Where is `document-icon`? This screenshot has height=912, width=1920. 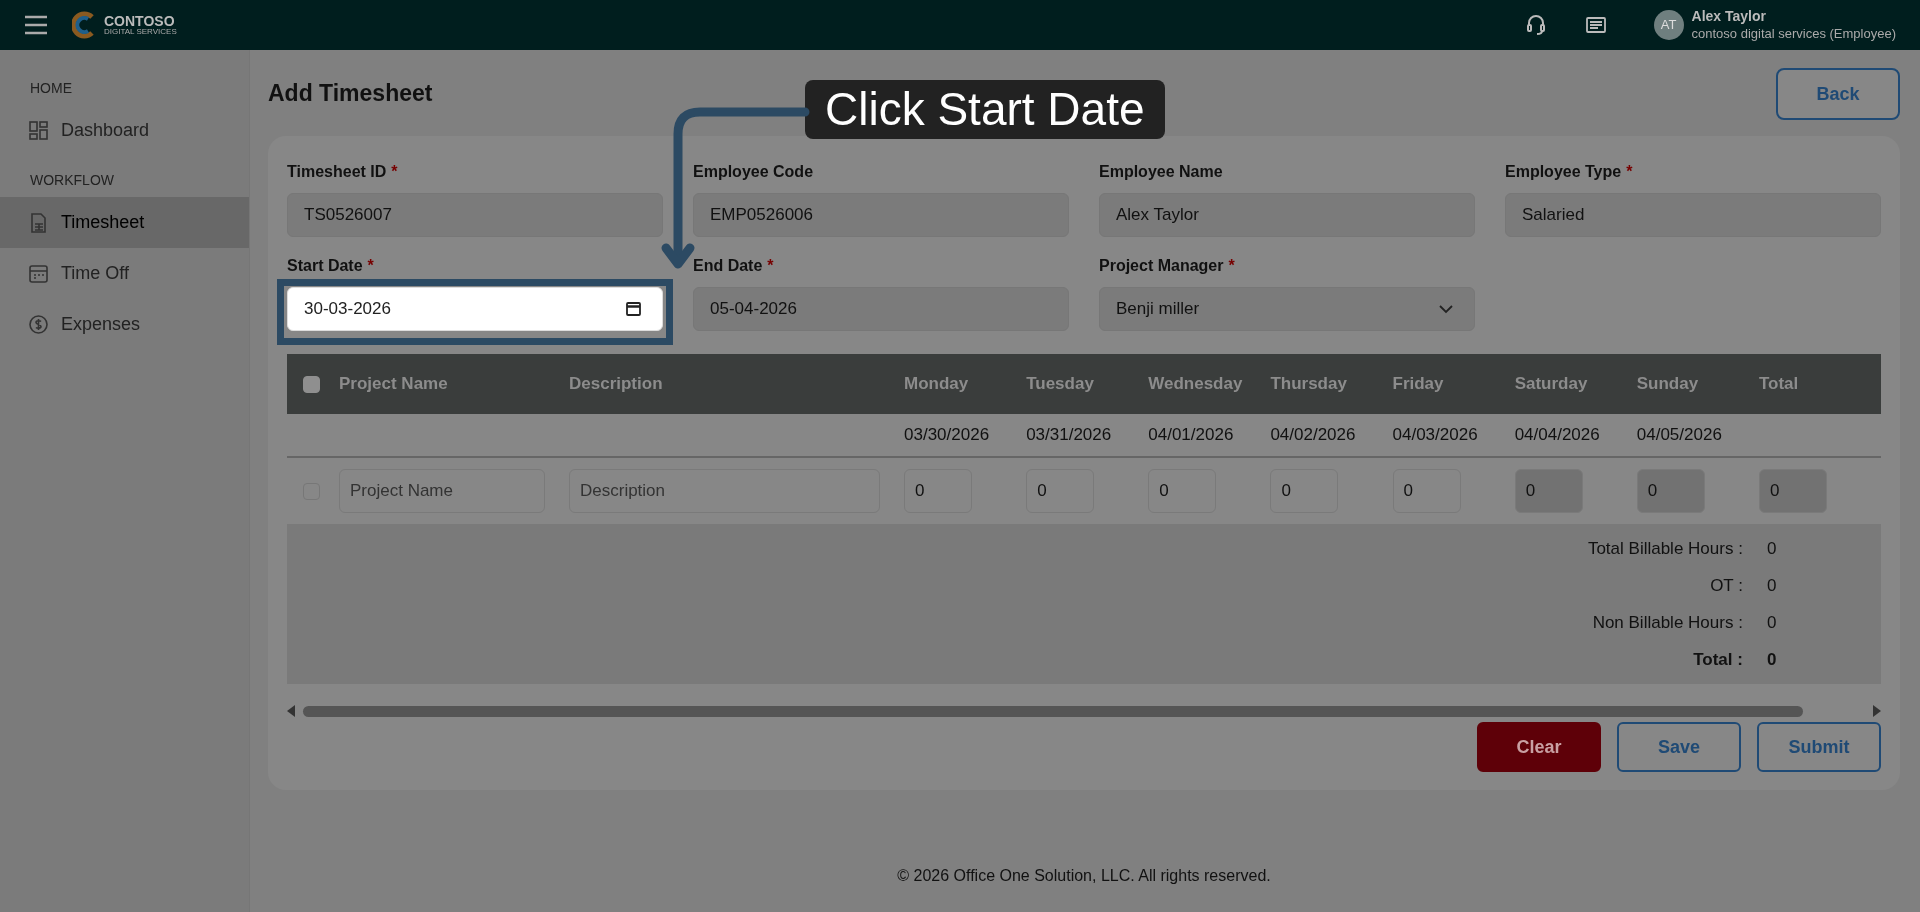 document-icon is located at coordinates (38, 222).